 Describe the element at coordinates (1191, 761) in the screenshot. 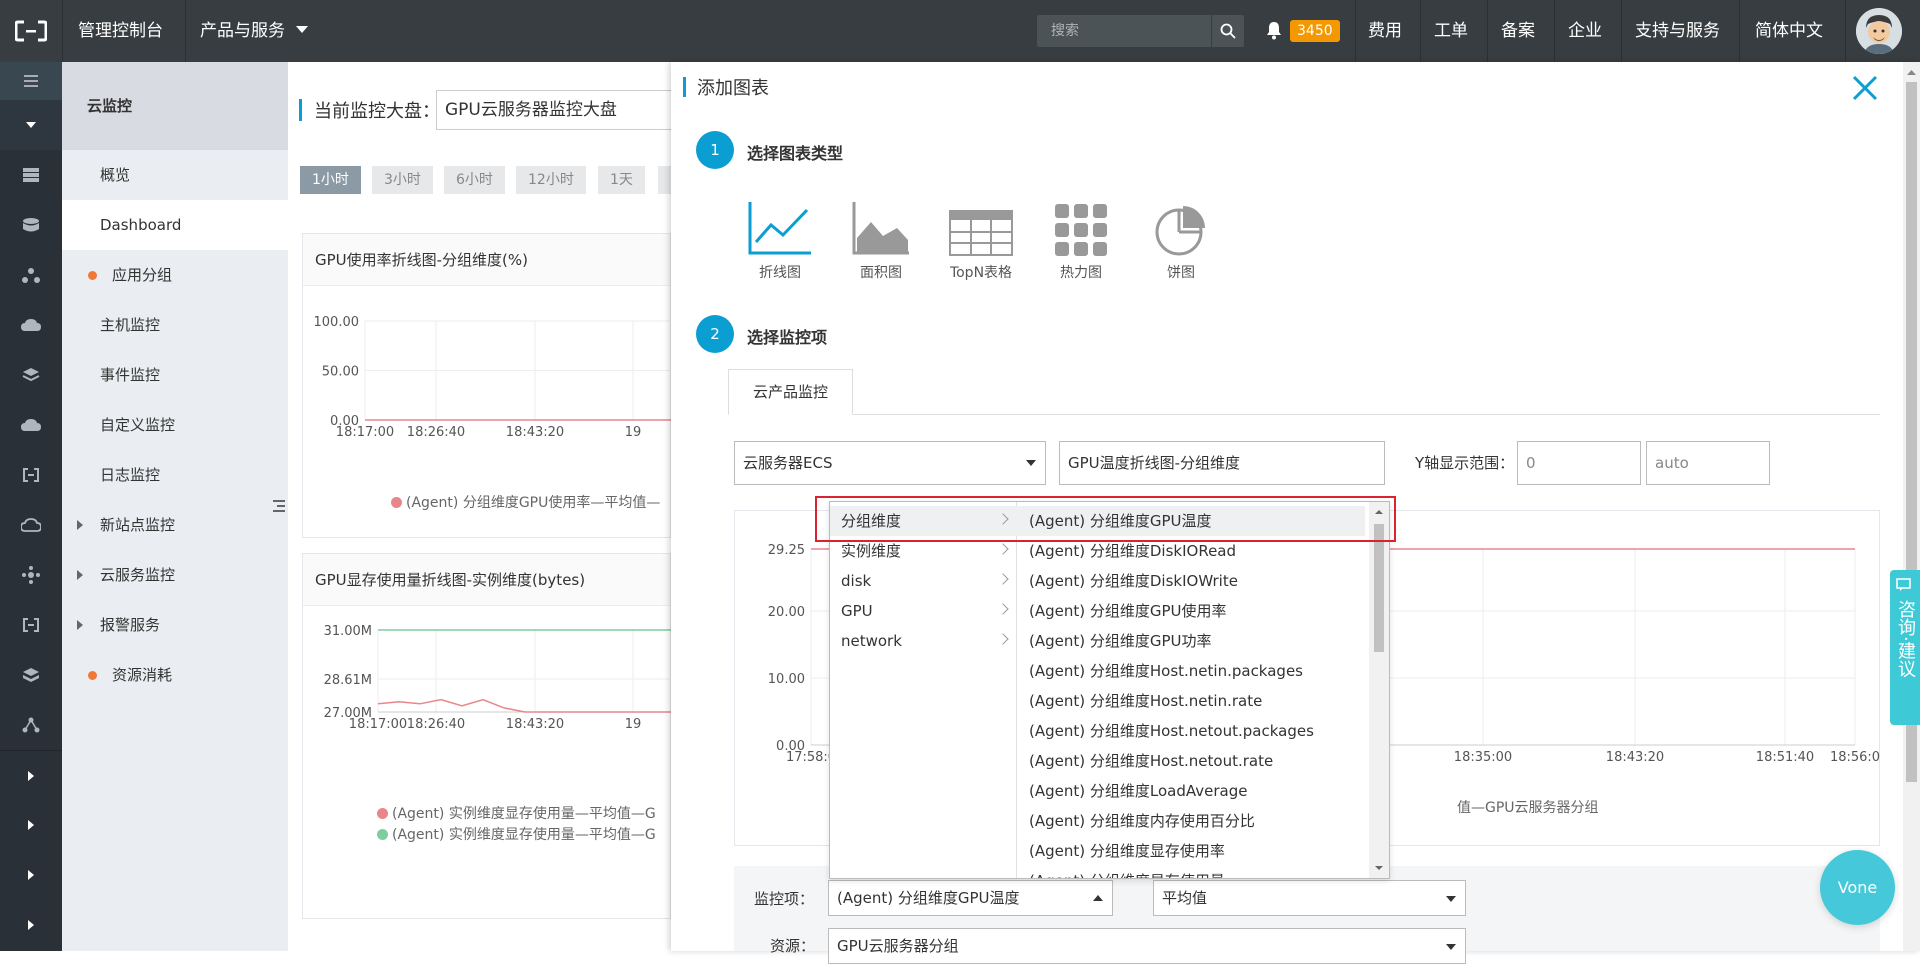

I see `cascader-metric-option: (Agent) 分组维度Host.netout.rate` at that location.